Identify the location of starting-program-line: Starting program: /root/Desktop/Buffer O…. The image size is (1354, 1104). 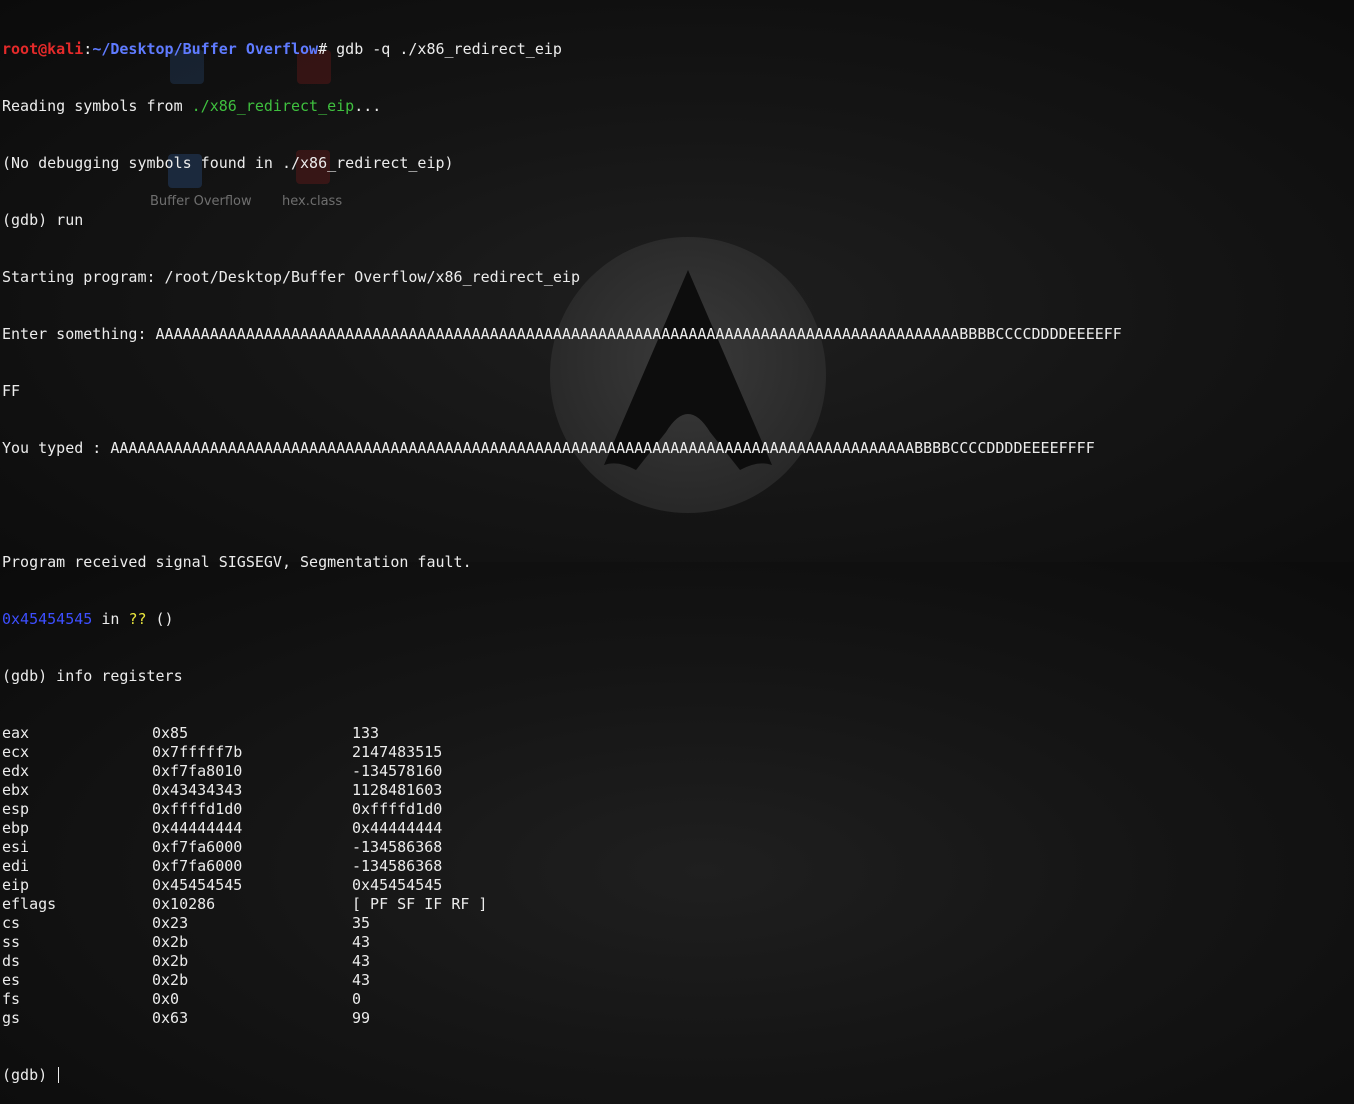
(291, 277).